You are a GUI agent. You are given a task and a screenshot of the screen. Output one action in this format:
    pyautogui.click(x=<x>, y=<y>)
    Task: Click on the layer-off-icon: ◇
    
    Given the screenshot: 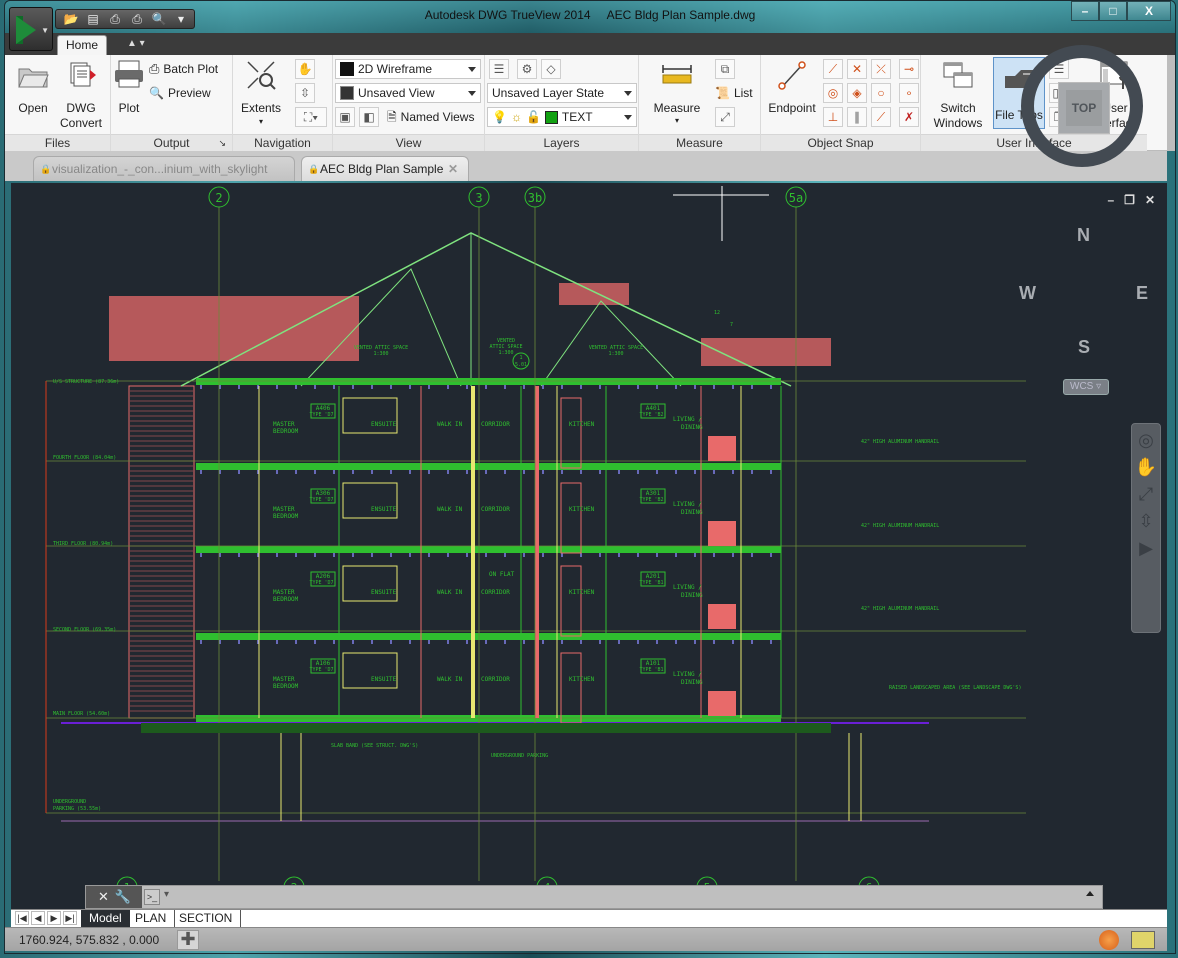 What is the action you would take?
    pyautogui.click(x=551, y=69)
    